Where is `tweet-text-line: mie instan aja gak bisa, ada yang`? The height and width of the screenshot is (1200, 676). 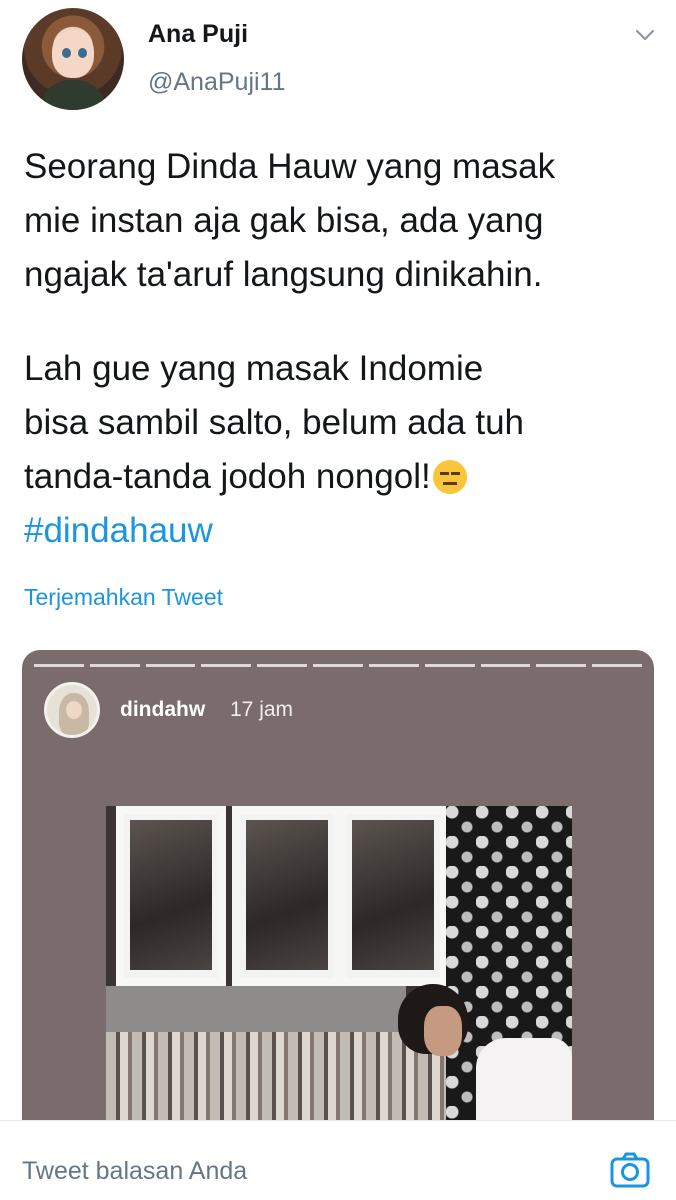
tweet-text-line: mie instan aja gak bisa, ada yang is located at coordinates (284, 220).